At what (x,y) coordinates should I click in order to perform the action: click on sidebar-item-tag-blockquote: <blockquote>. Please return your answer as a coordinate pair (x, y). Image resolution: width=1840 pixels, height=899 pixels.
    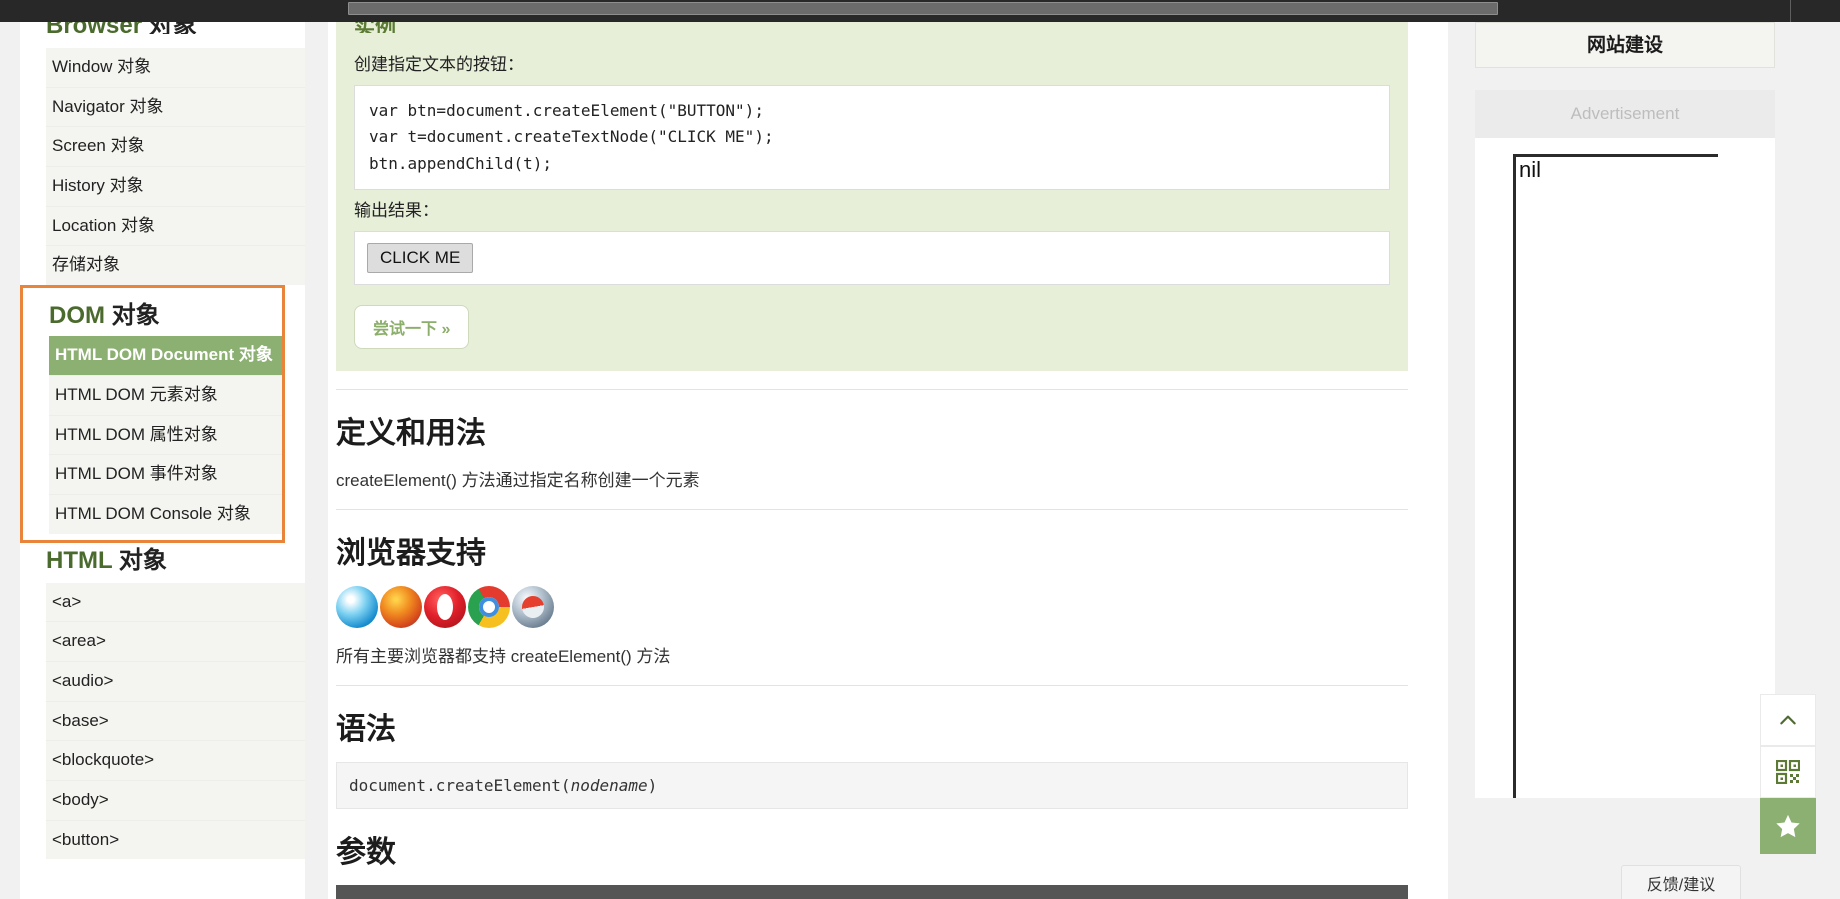
    Looking at the image, I should click on (175, 761).